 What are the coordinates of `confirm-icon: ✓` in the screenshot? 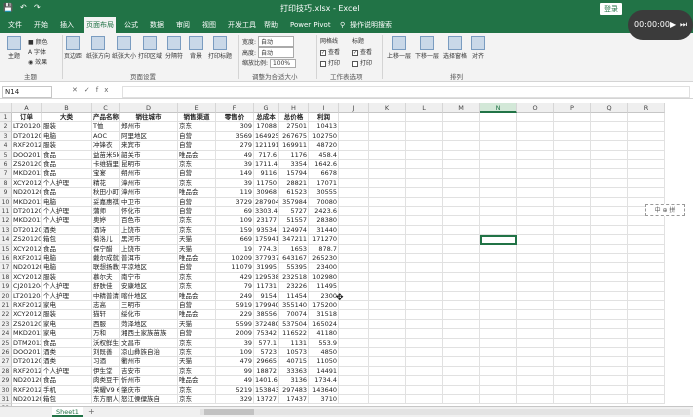 It's located at (90, 90).